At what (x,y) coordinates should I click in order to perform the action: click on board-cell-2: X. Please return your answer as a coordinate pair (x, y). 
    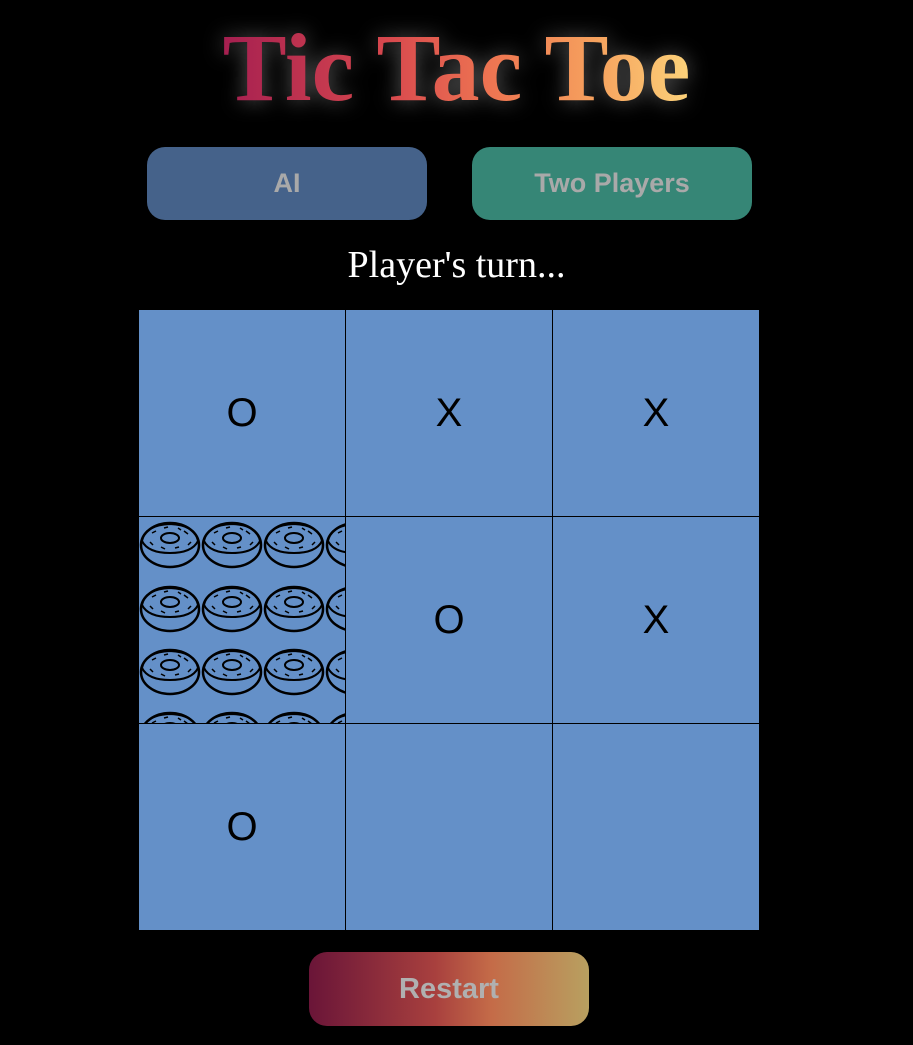
    Looking at the image, I should click on (449, 413).